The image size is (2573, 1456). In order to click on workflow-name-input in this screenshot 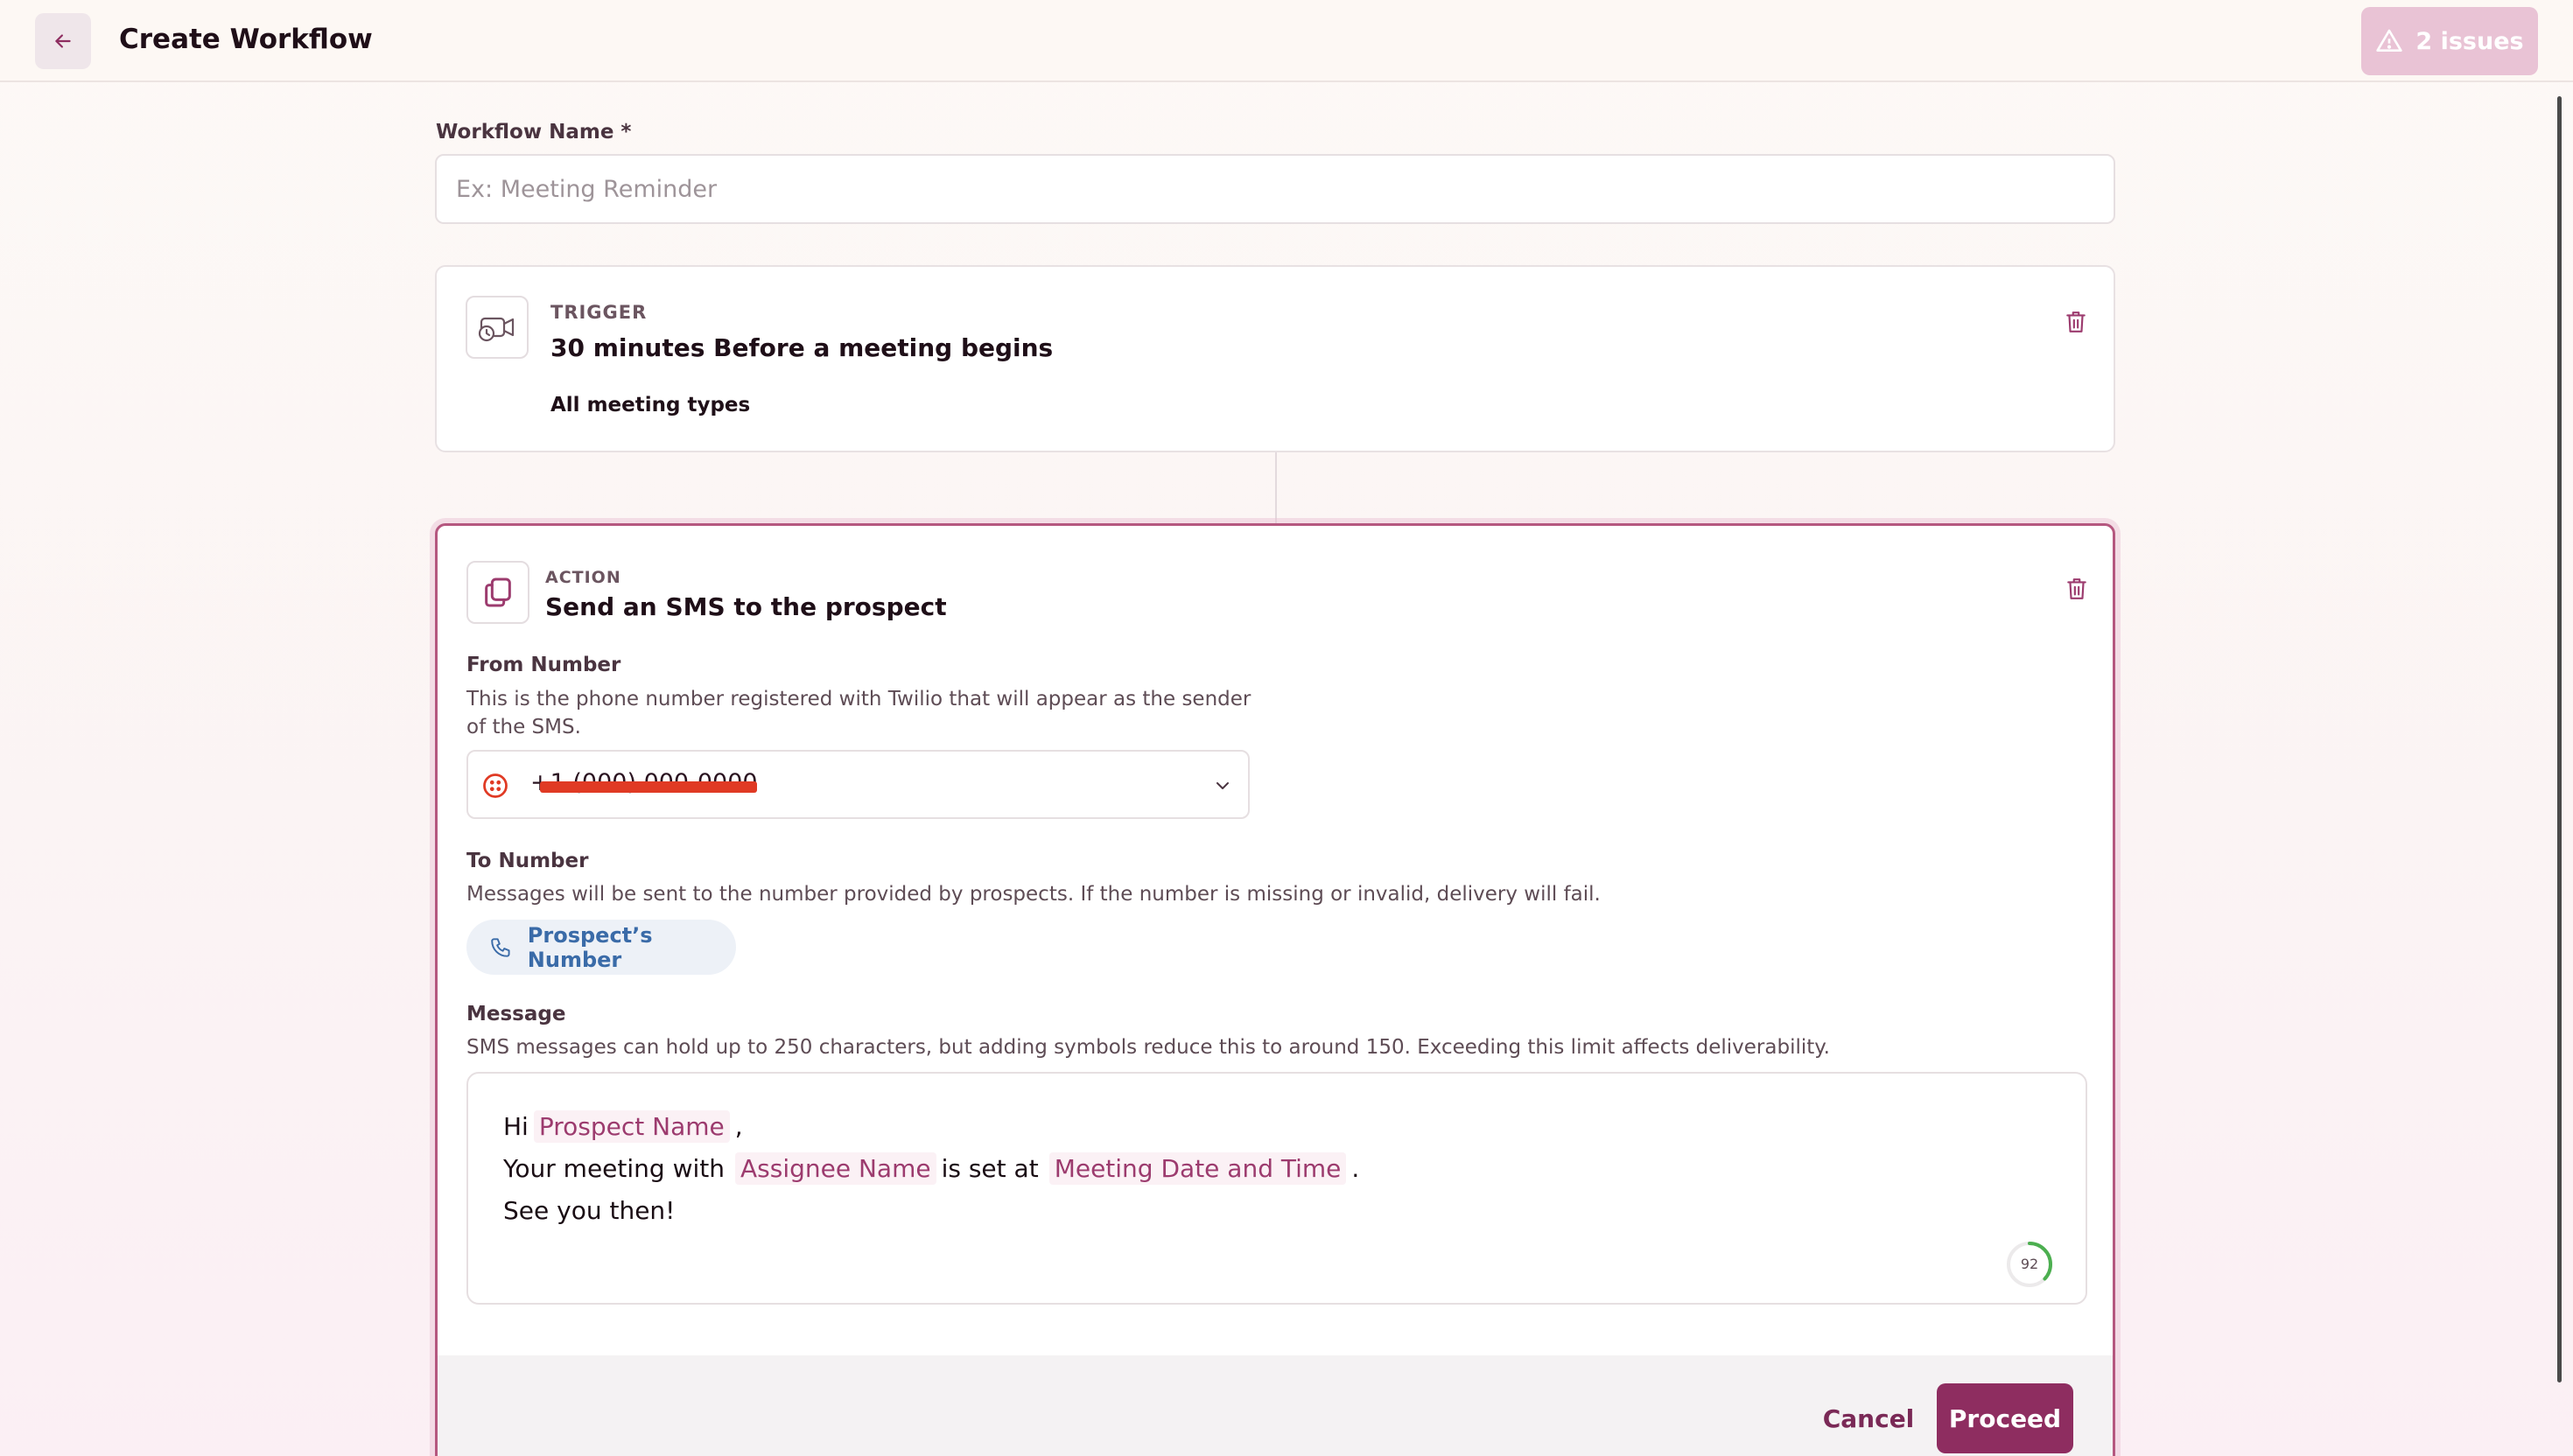, I will do `click(1275, 189)`.